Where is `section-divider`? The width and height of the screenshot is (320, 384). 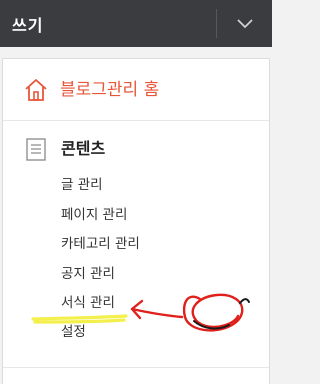
section-divider is located at coordinates (136, 367).